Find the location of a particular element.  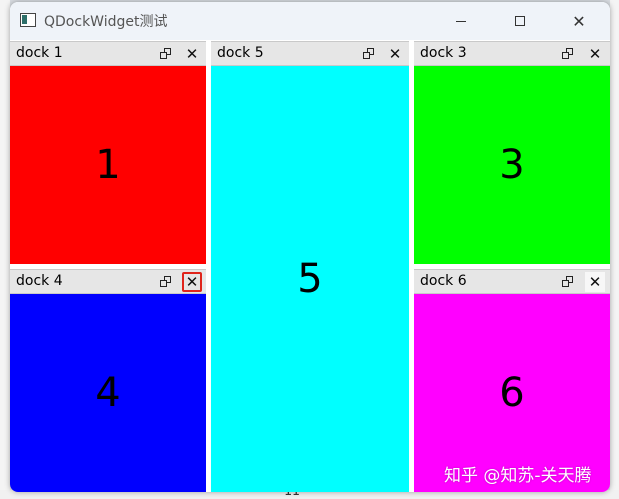

close-window-button: ✕ is located at coordinates (579, 21).